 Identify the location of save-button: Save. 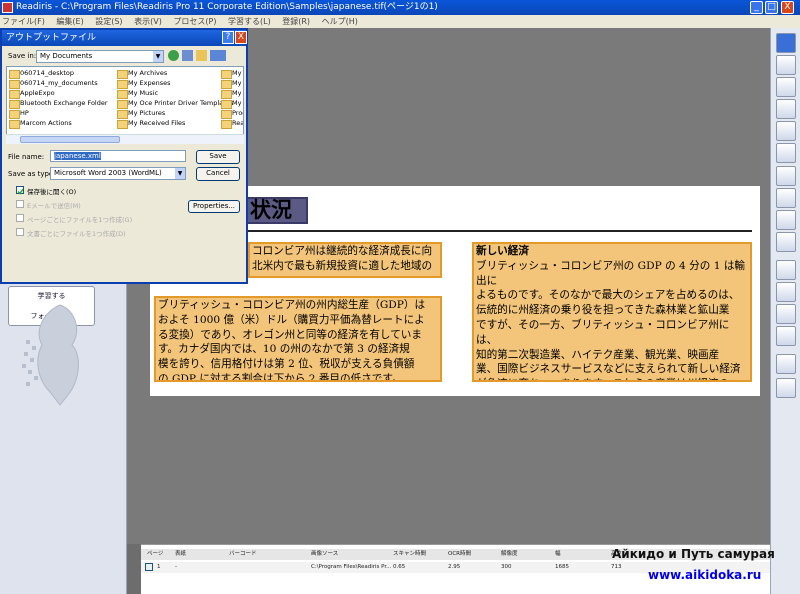
(218, 157).